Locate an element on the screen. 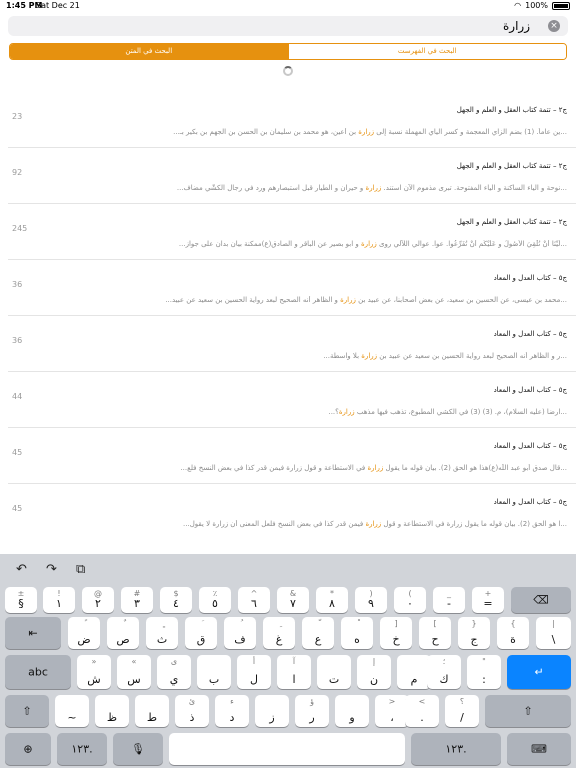  key-char: ي is located at coordinates (174, 679).